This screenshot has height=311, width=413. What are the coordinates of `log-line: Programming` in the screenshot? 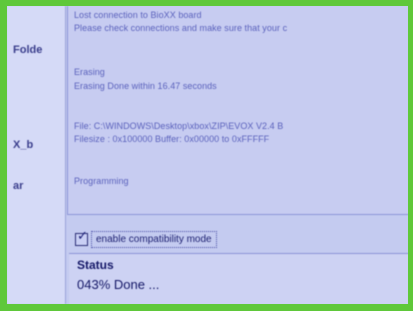 It's located at (101, 181).